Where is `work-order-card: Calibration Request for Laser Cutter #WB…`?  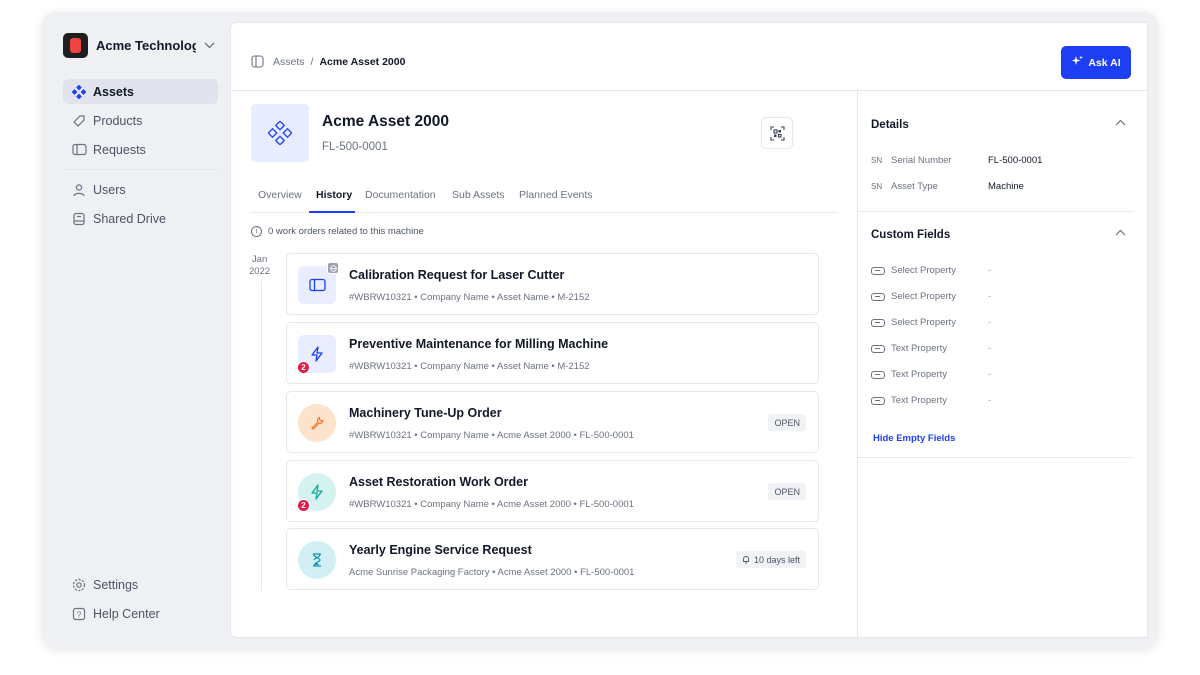
work-order-card: Calibration Request for Laser Cutter #WB… is located at coordinates (552, 284).